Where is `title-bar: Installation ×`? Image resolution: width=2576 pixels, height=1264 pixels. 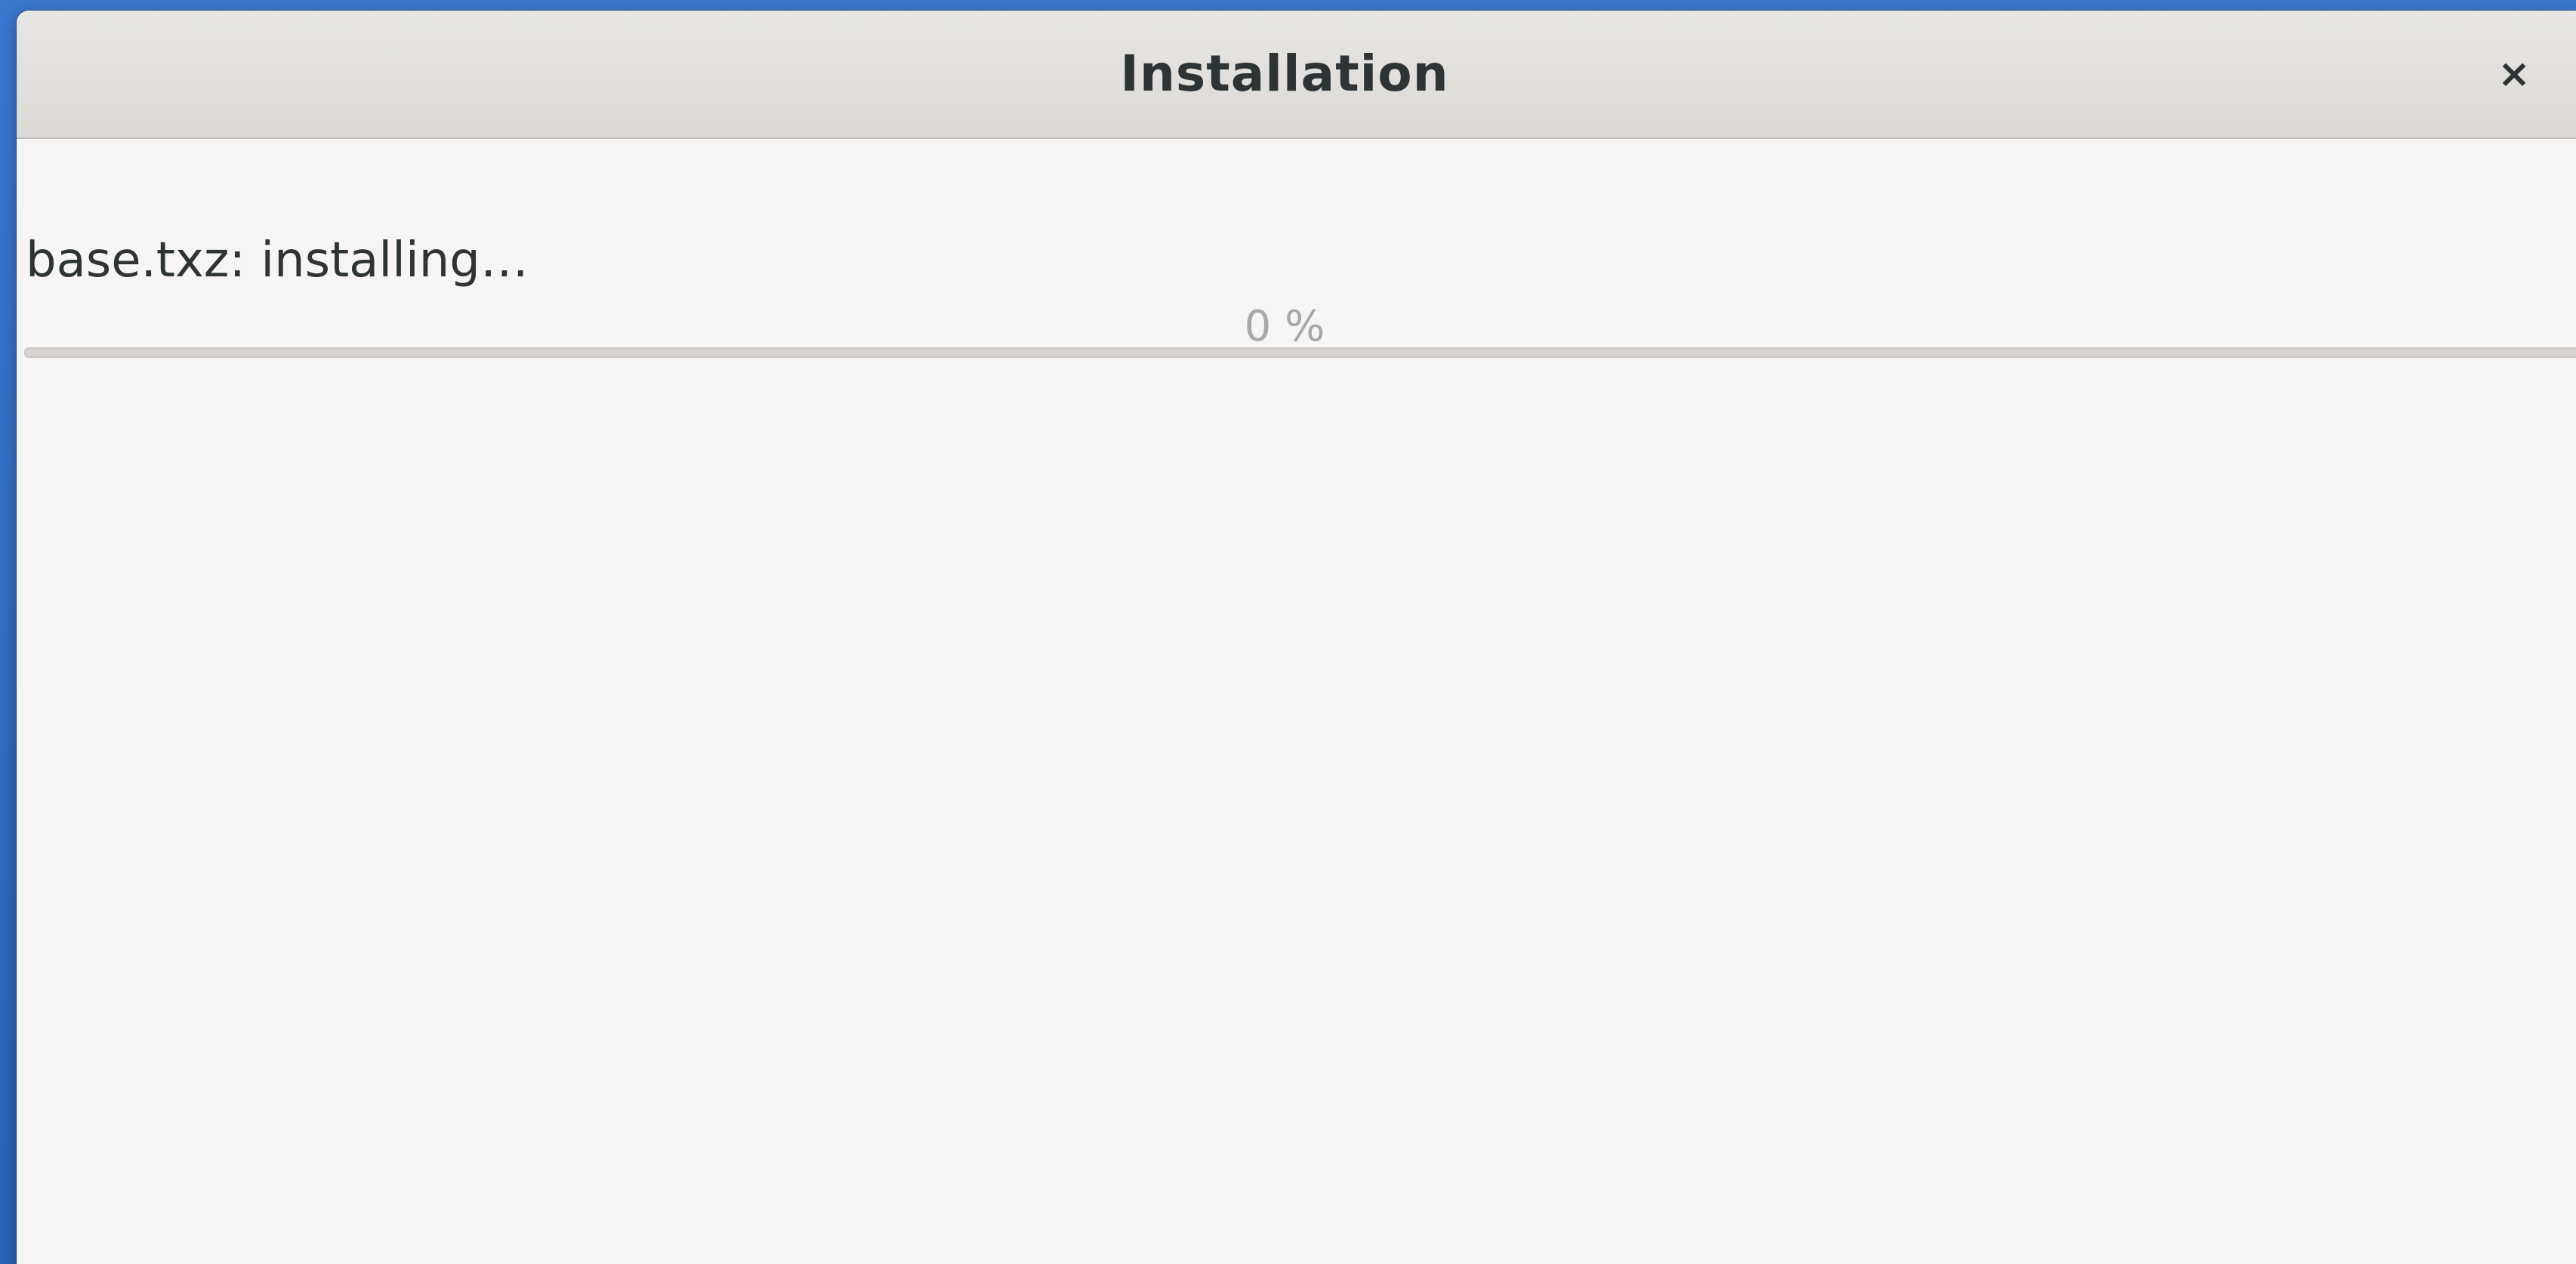 title-bar: Installation × is located at coordinates (1296, 75).